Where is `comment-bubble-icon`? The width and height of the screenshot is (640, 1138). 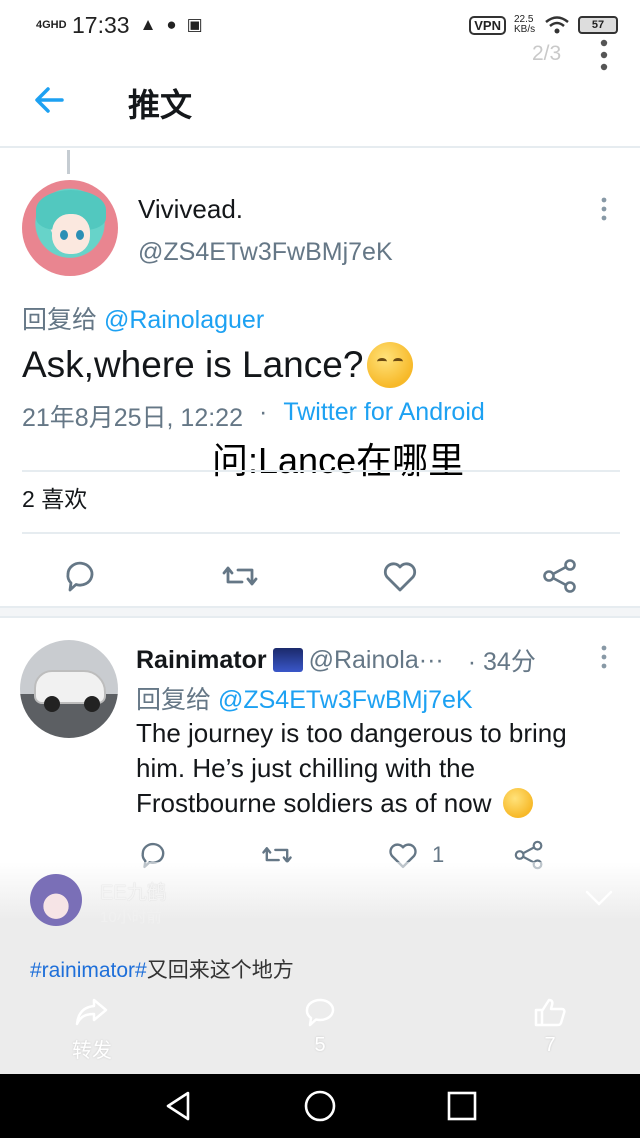 comment-bubble-icon is located at coordinates (320, 1012).